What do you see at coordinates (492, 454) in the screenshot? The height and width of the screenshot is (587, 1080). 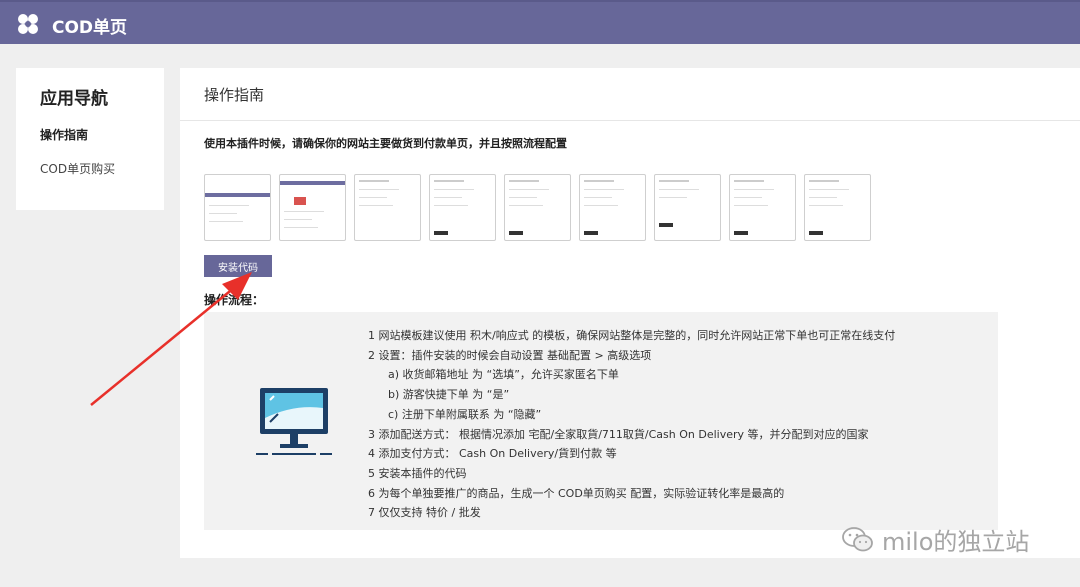 I see `step-4: 4 添加支付方式： Cash On Delivery/貨到付款 等` at bounding box center [492, 454].